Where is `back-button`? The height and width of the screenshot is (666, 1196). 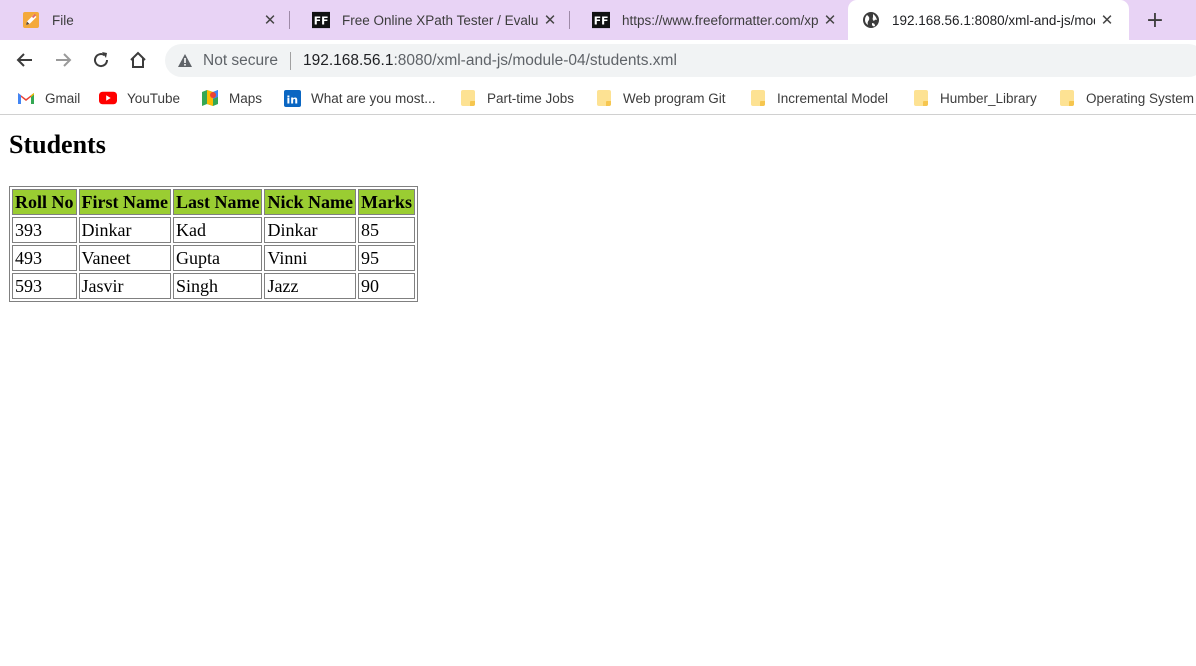 back-button is located at coordinates (25, 60).